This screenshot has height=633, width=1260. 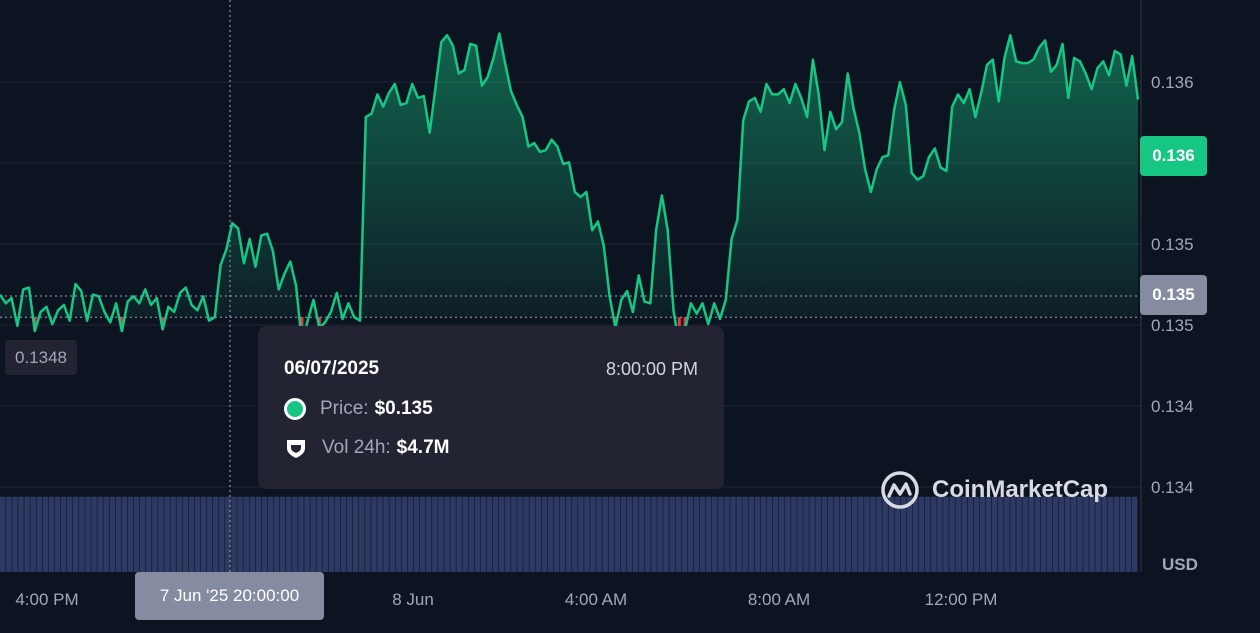 What do you see at coordinates (46, 599) in the screenshot?
I see `x-tick-label: 4:00 PM` at bounding box center [46, 599].